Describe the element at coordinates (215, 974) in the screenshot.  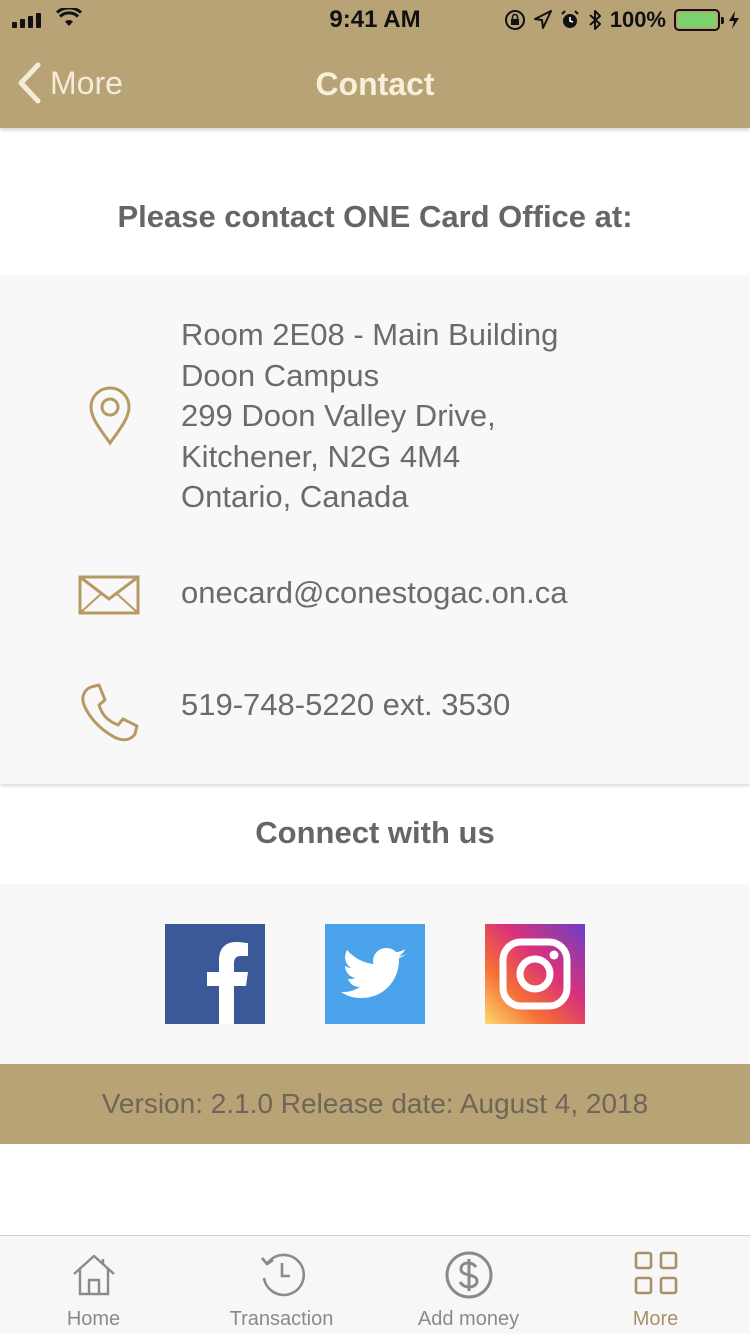
I see `facebook-icon` at that location.